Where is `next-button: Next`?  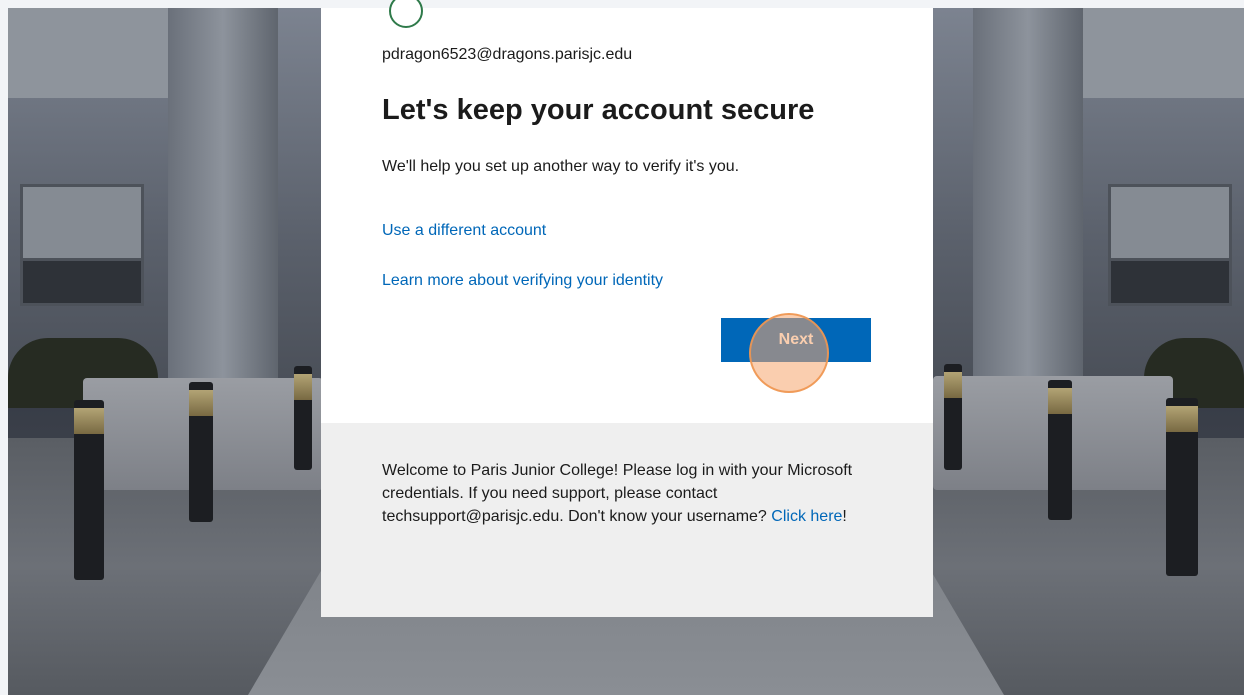
next-button: Next is located at coordinates (796, 340).